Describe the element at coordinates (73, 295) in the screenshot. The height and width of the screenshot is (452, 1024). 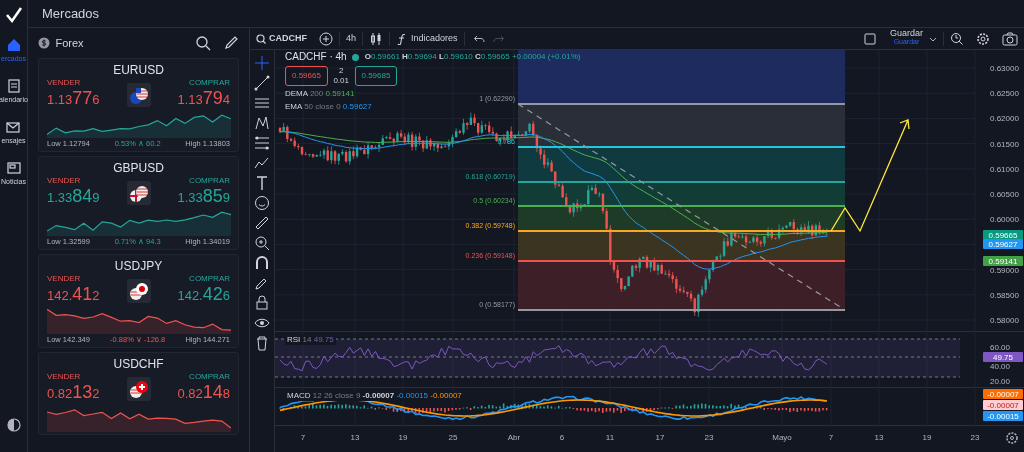
I see `sell-price: 142.412` at that location.